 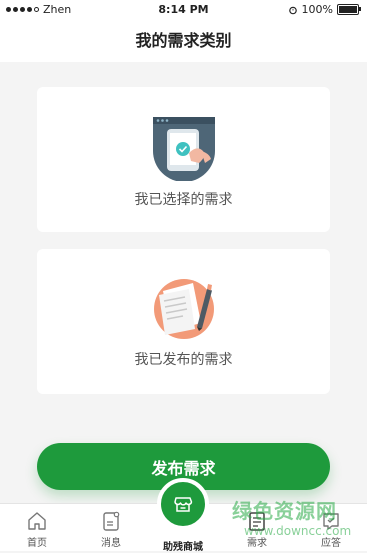 What do you see at coordinates (184, 309) in the screenshot?
I see `document-pen-icon` at bounding box center [184, 309].